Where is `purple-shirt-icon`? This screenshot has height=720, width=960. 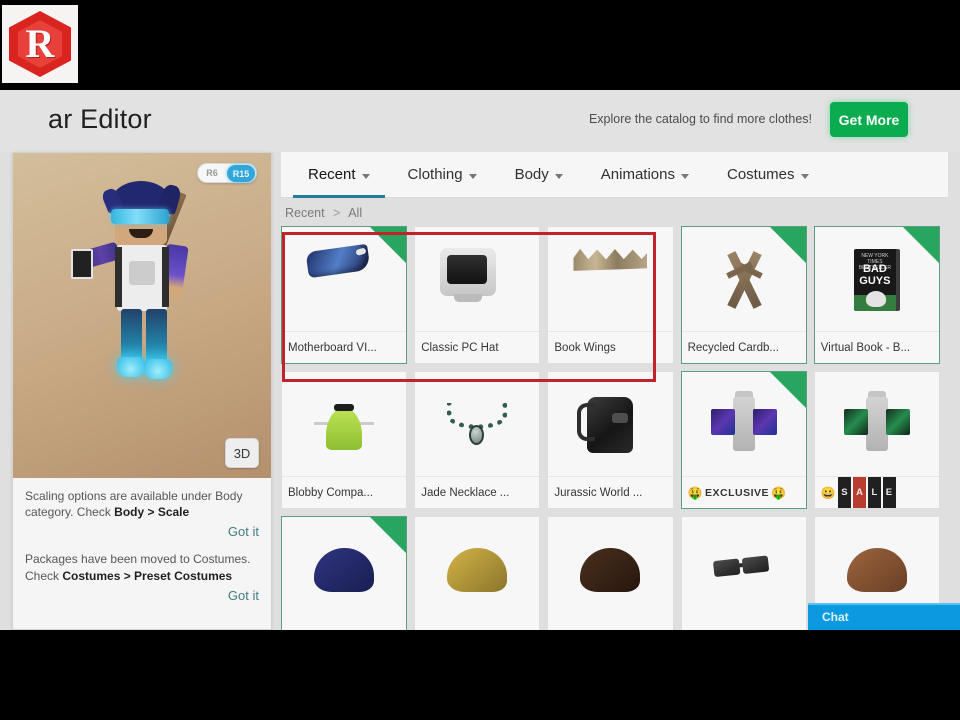 purple-shirt-icon is located at coordinates (744, 422).